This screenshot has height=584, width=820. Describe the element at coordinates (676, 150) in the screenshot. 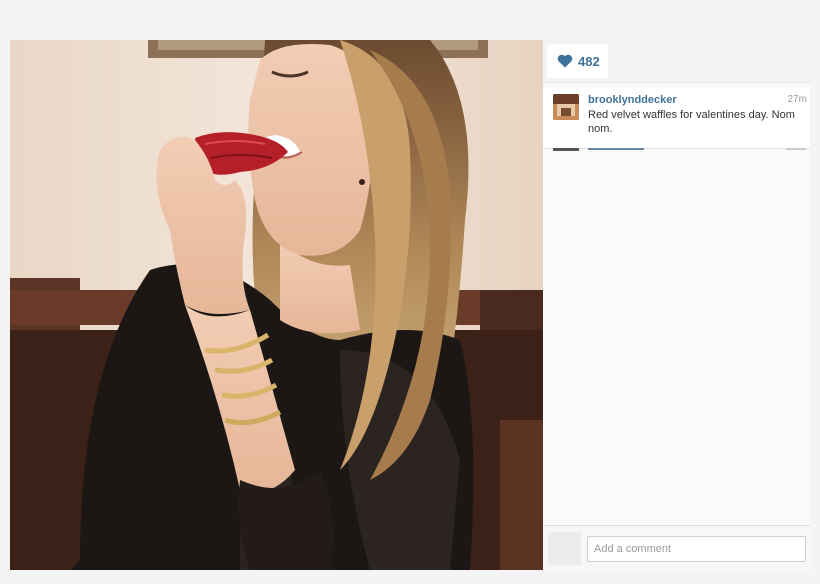

I see `next-comment-peek` at that location.